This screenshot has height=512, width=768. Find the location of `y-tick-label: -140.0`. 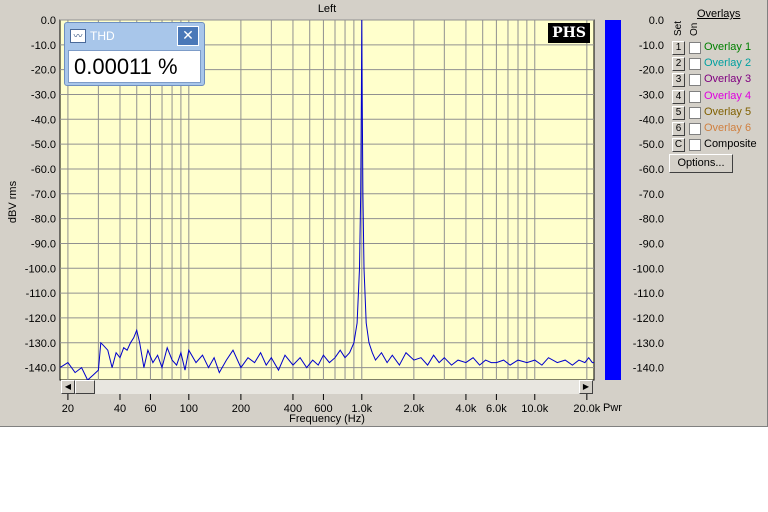

y-tick-label: -140.0 is located at coordinates (40, 369).